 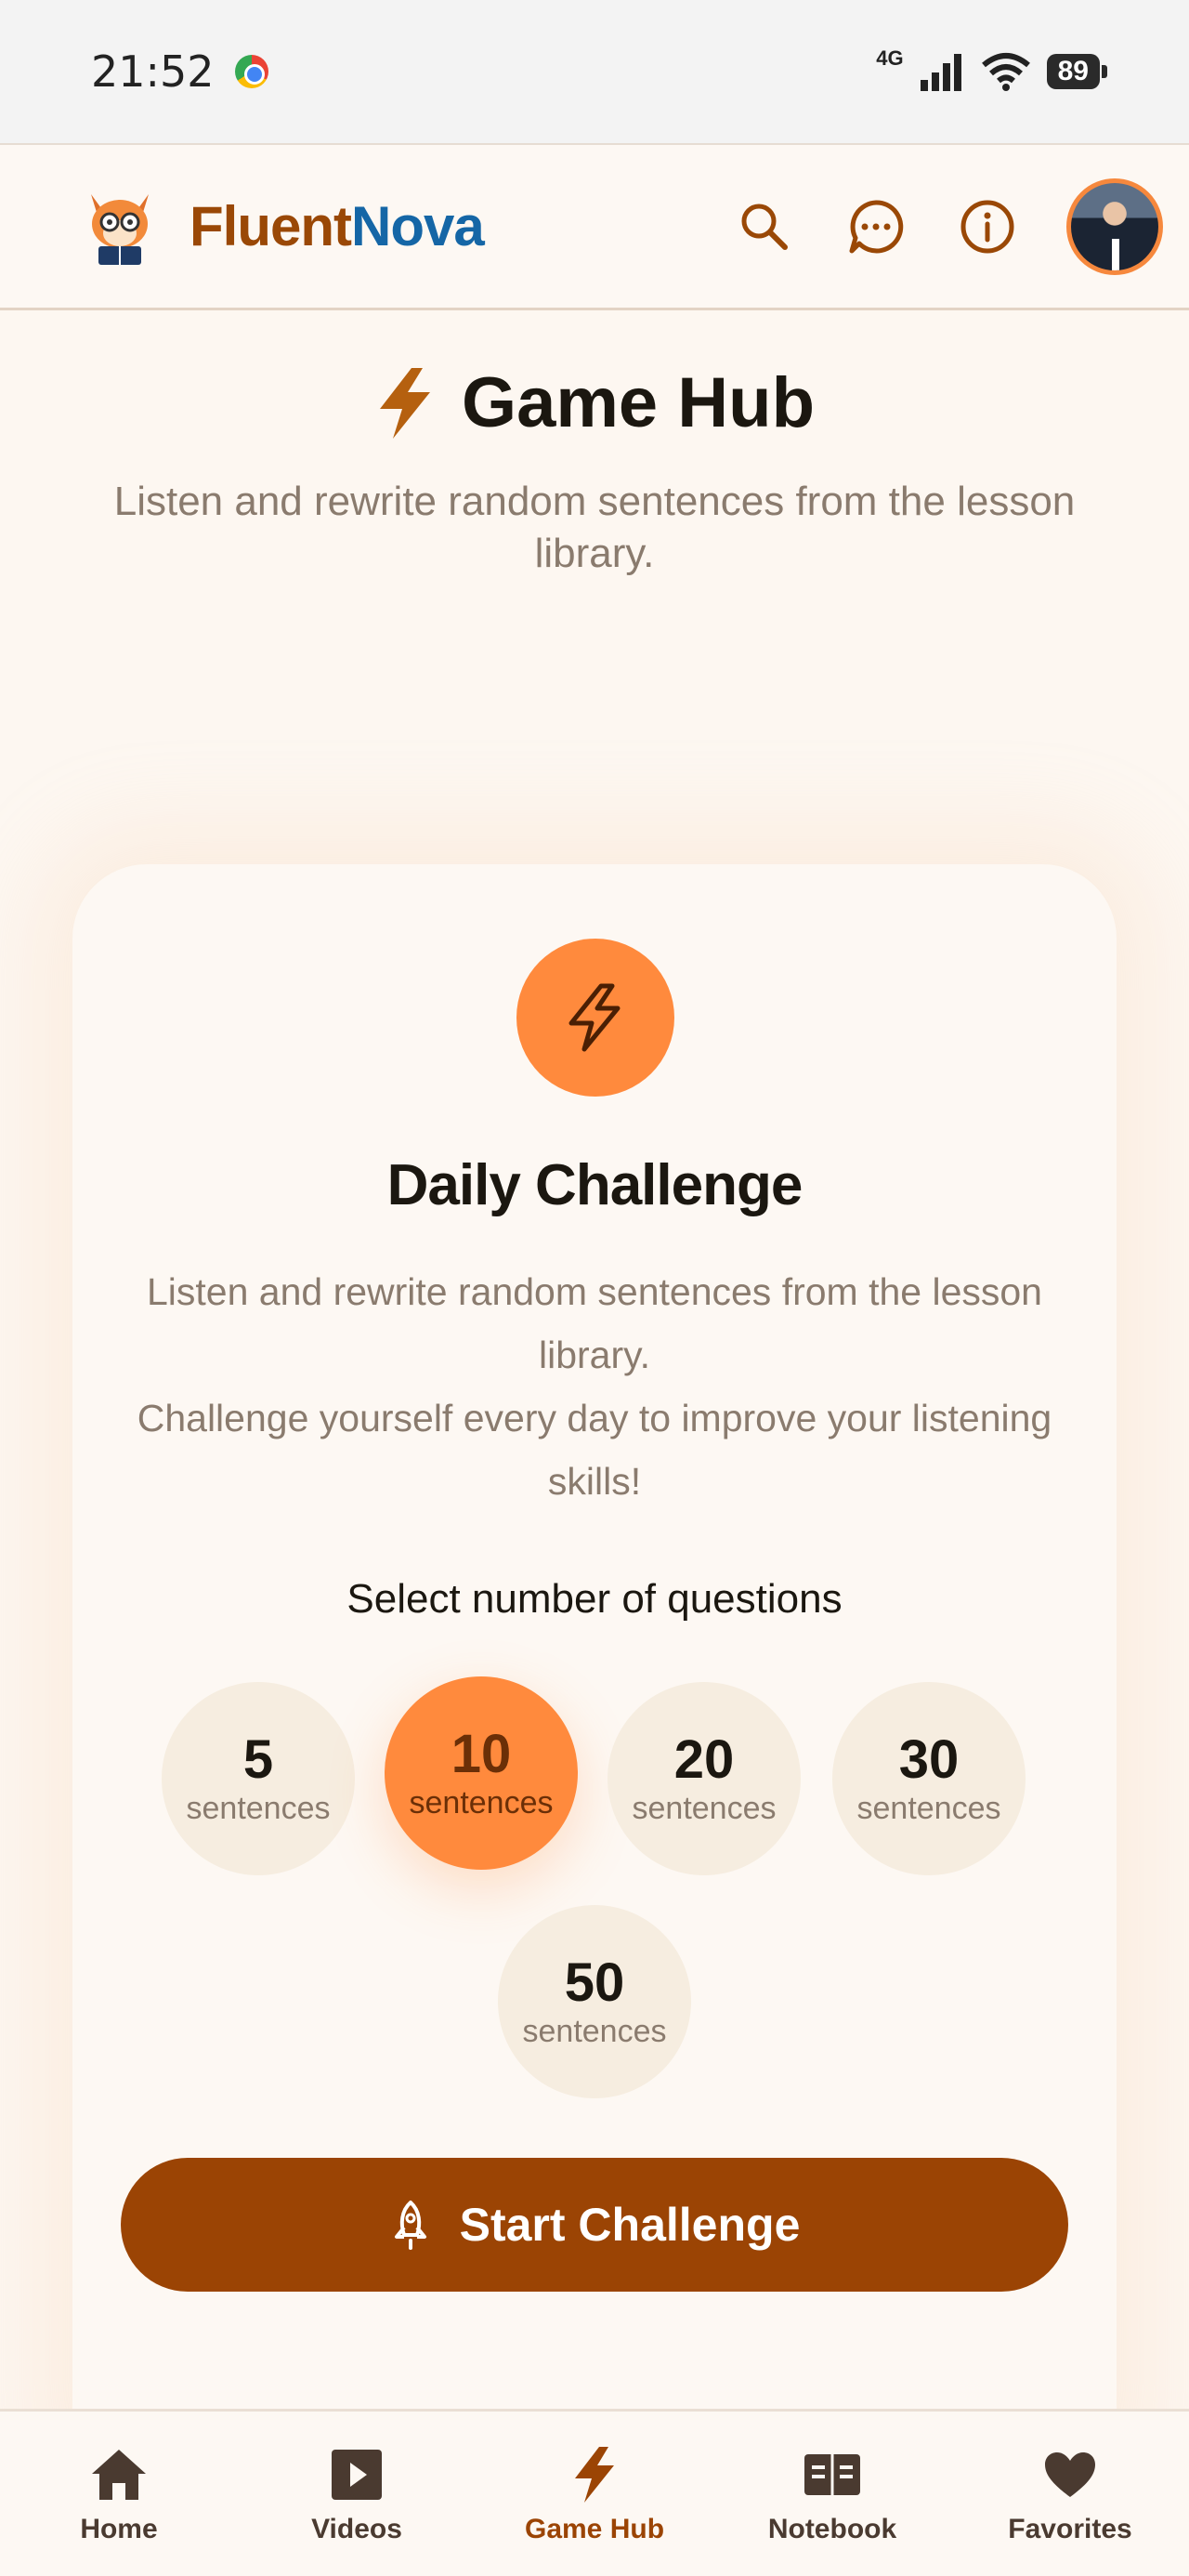 I want to click on lightning-outline-icon, so click(x=594, y=1017).